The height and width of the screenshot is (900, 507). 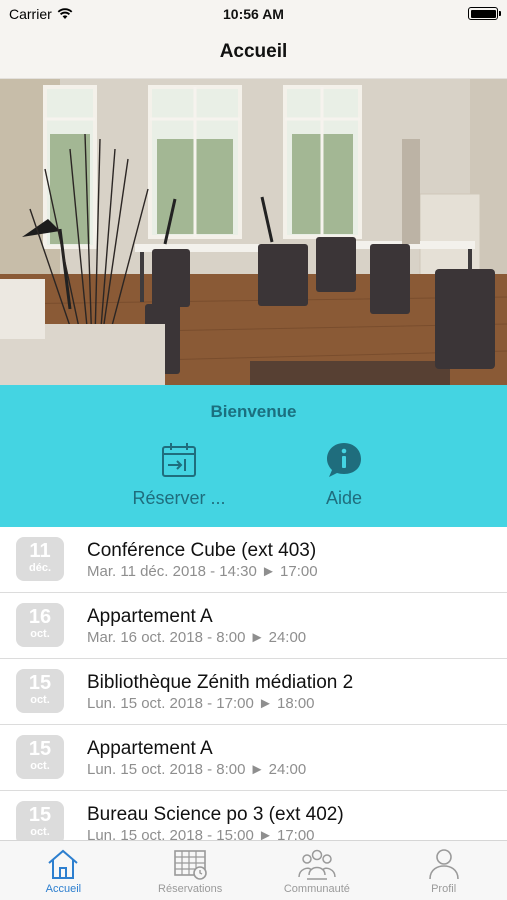 I want to click on date-day: 16, so click(x=40, y=617).